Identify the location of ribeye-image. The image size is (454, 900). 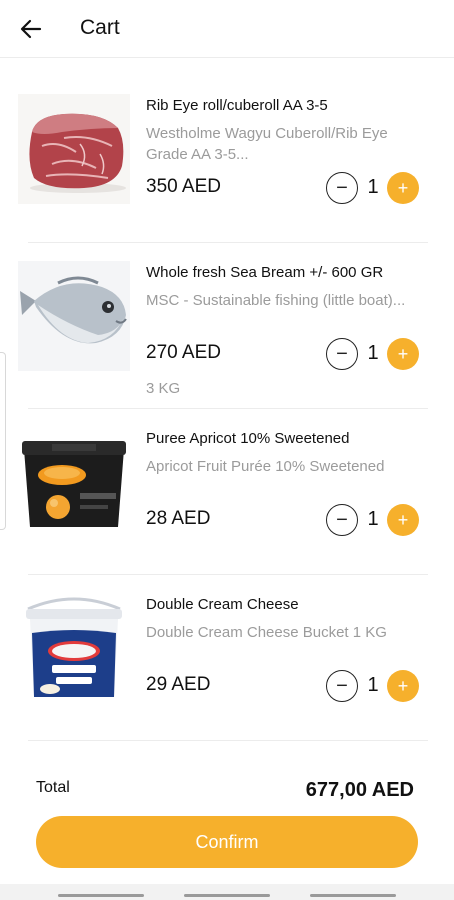
(74, 149).